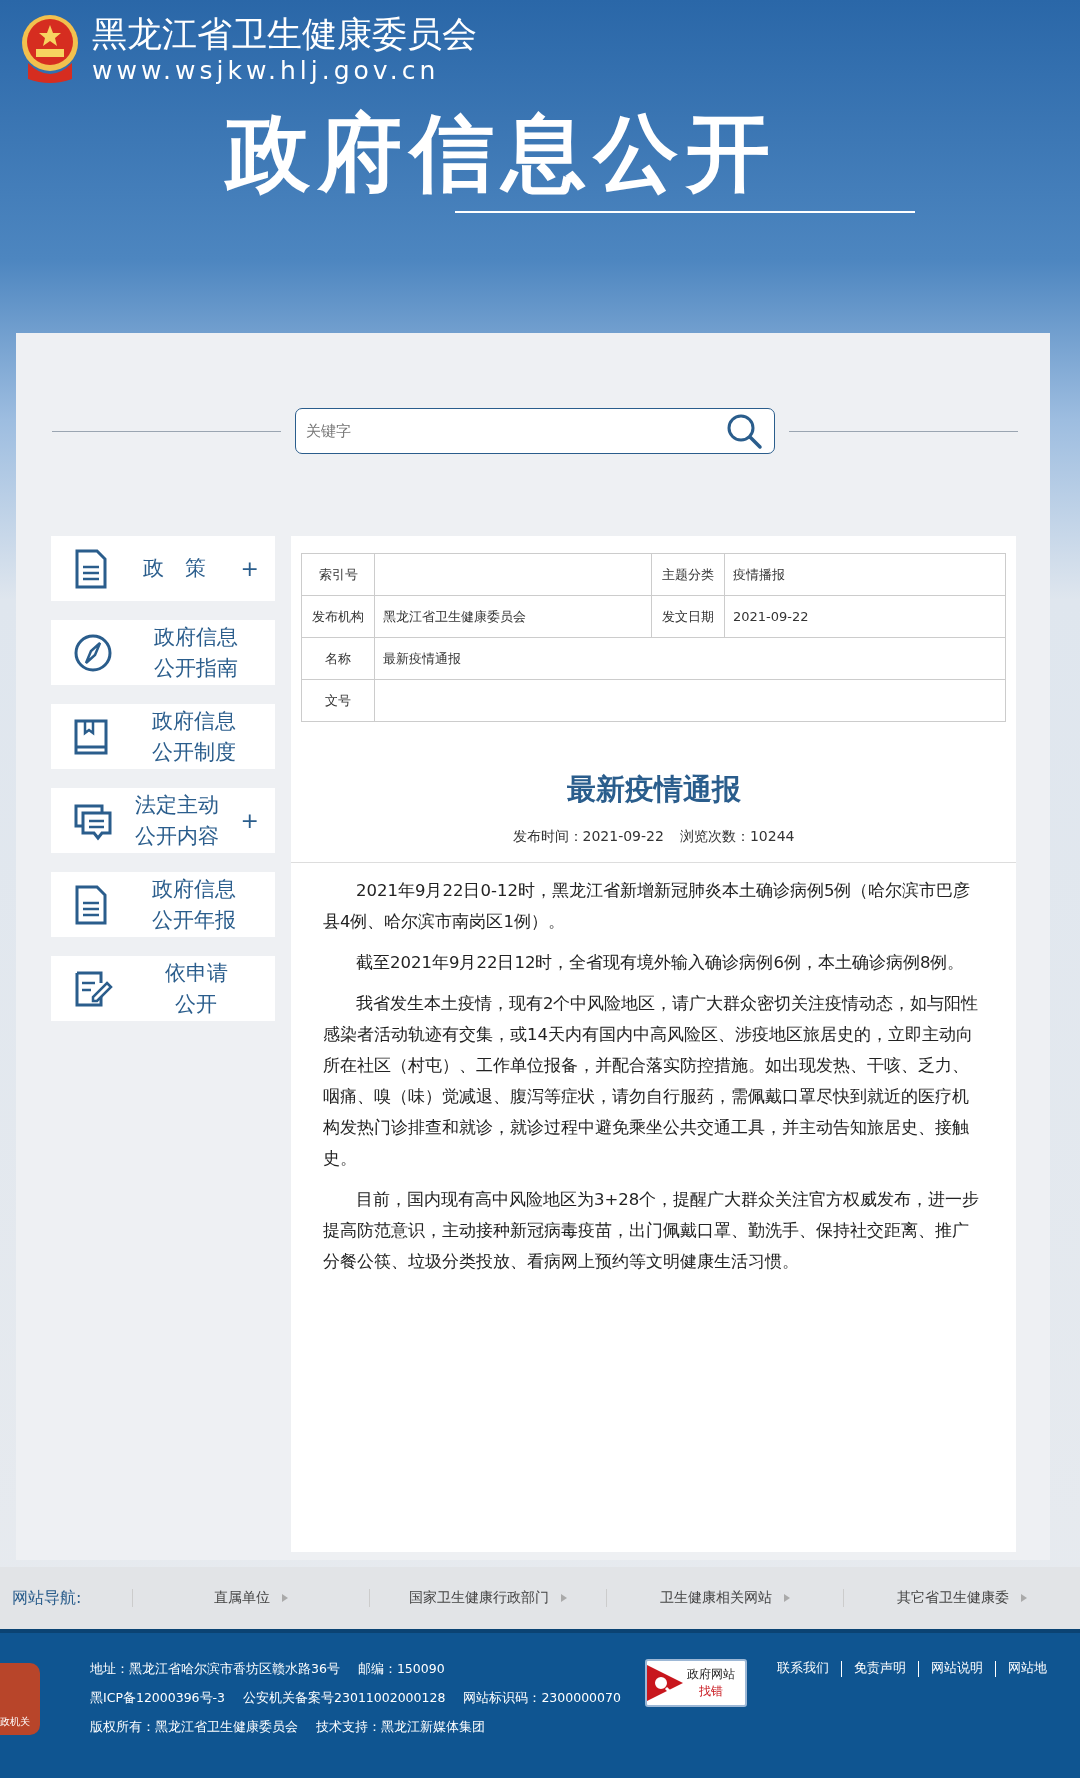  What do you see at coordinates (284, 34) in the screenshot?
I see `site-title: 黑龙江省卫生健康委员会` at bounding box center [284, 34].